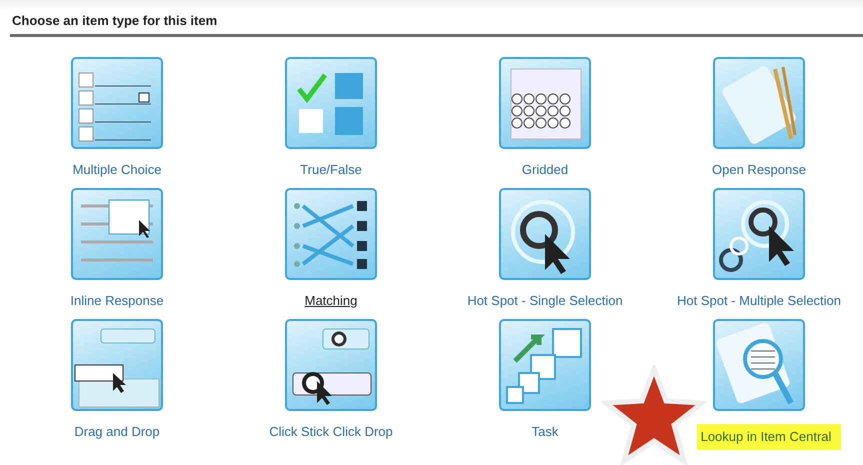  Describe the element at coordinates (545, 431) in the screenshot. I see `item-type-link: Task` at that location.